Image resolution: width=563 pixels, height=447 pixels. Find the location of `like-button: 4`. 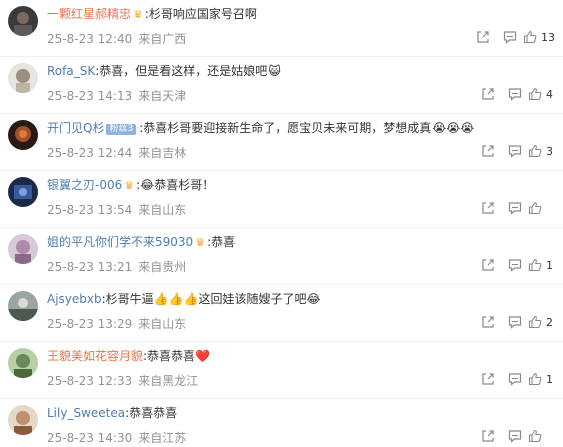

like-button: 4 is located at coordinates (541, 94).